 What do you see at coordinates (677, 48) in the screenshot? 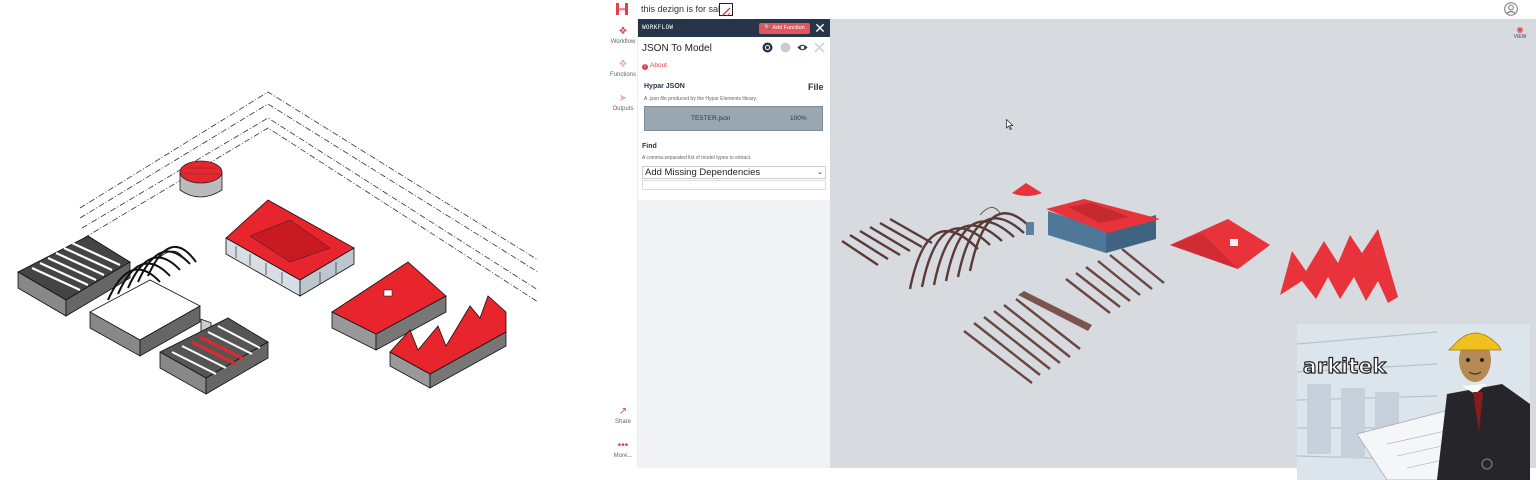
I see `function-name: JSON To Model` at bounding box center [677, 48].